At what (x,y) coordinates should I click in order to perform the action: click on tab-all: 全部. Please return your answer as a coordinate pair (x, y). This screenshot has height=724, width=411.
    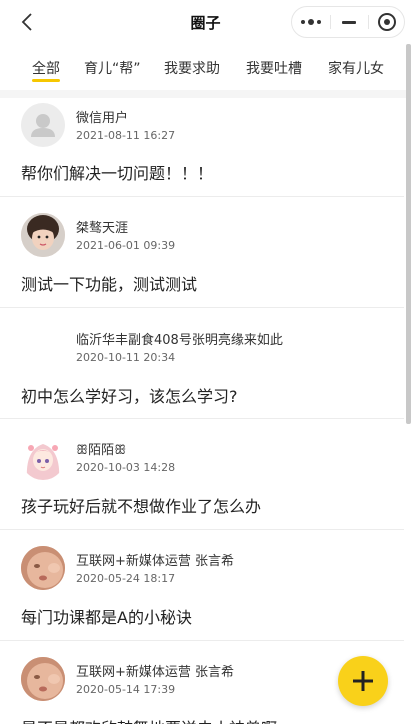
    Looking at the image, I should click on (46, 70).